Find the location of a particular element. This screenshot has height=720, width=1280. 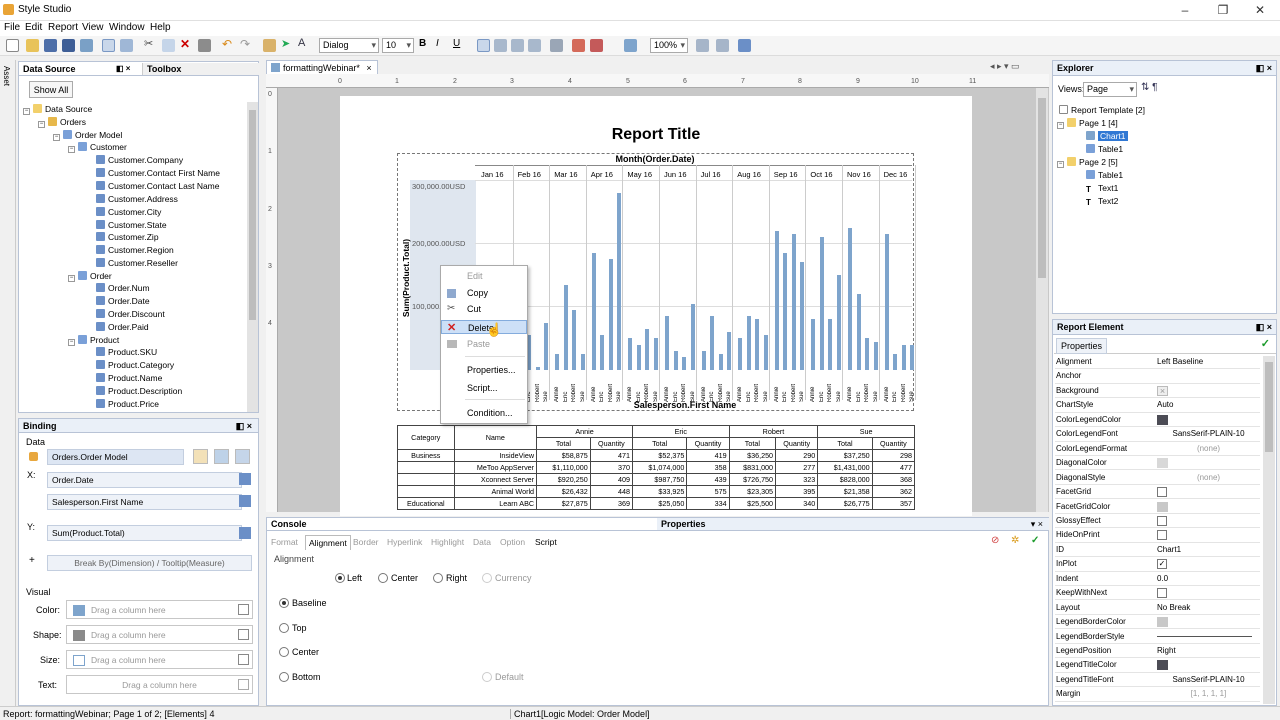

bar-jul-16-annie is located at coordinates (703, 360).